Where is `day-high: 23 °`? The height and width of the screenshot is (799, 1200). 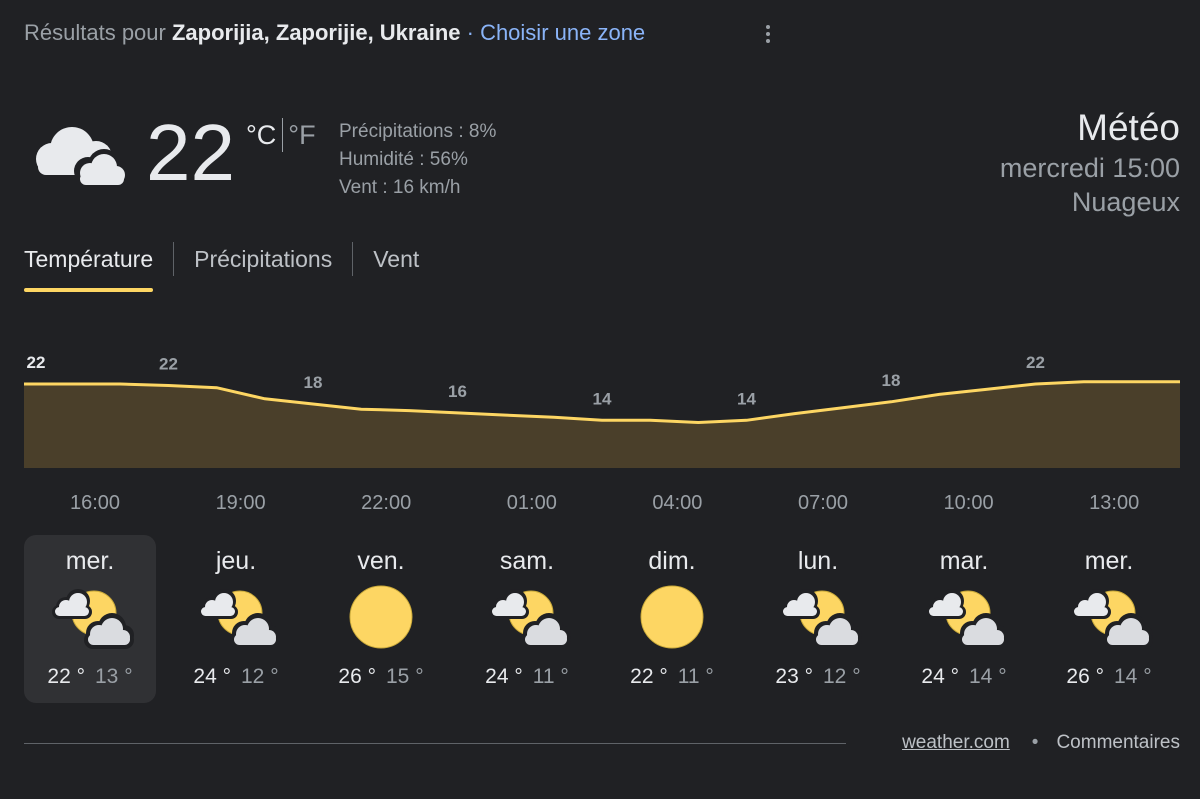
day-high: 23 ° is located at coordinates (794, 676).